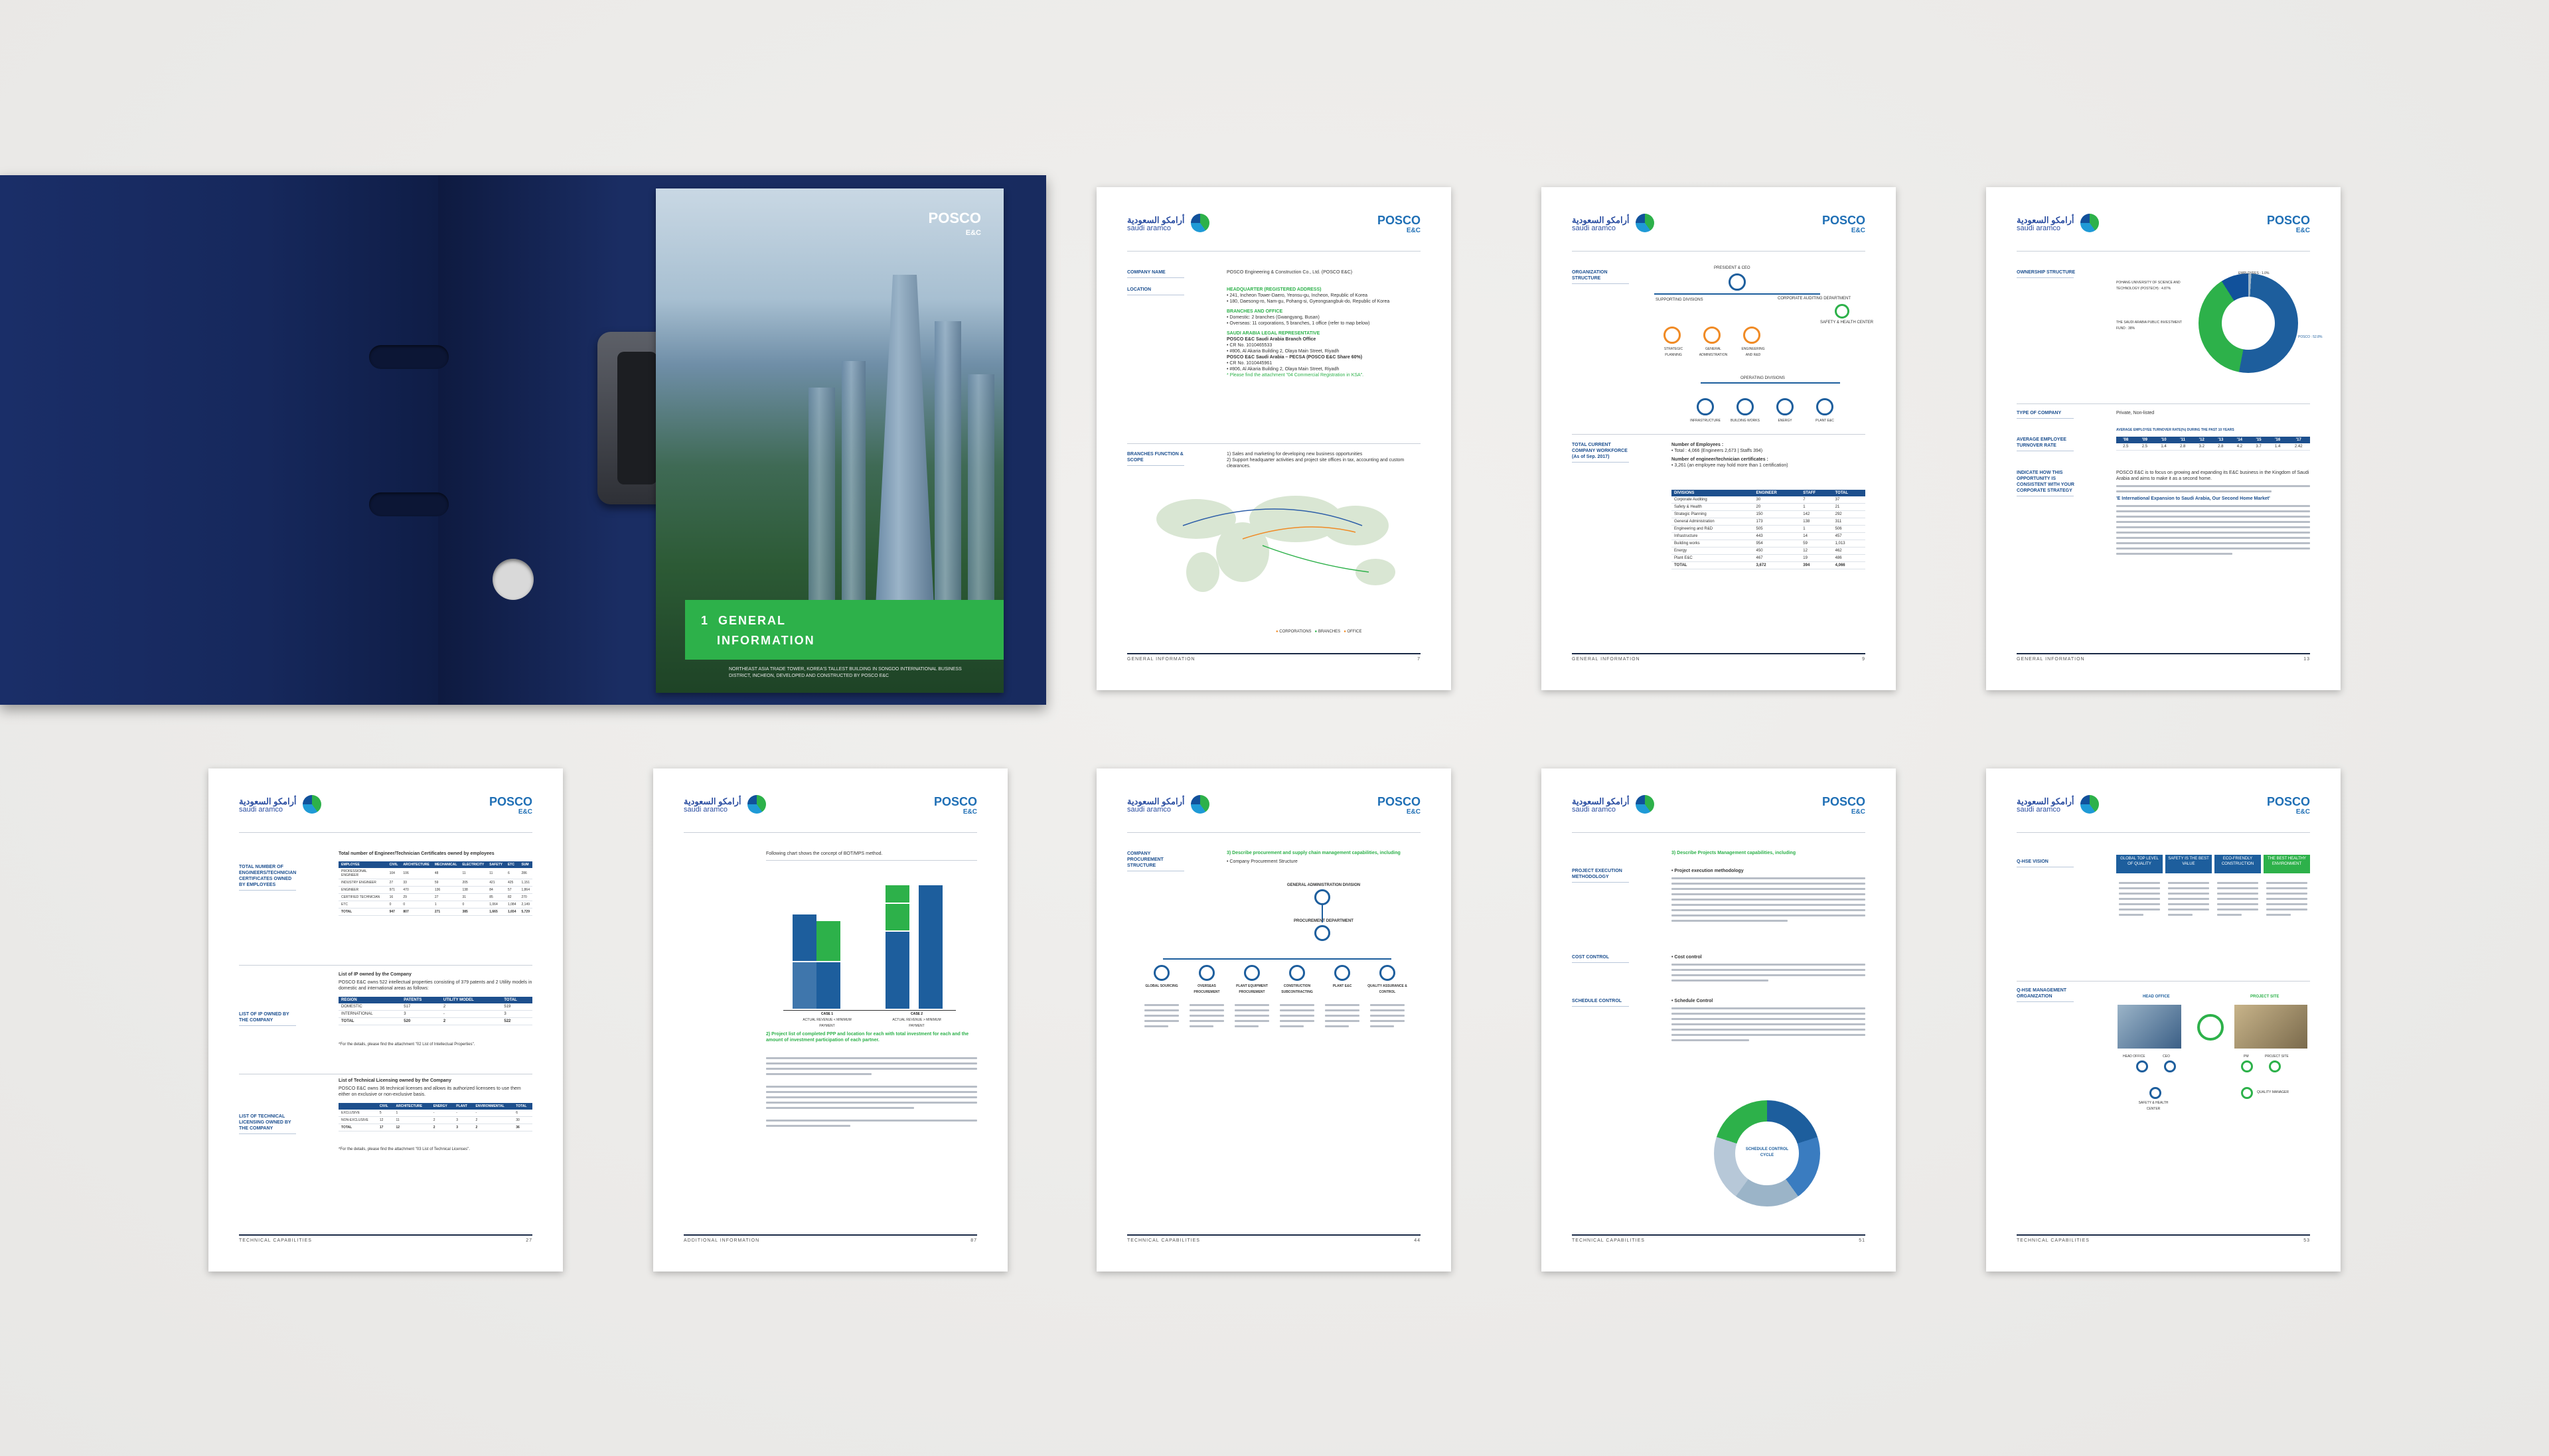 The height and width of the screenshot is (1456, 2549). Describe the element at coordinates (1763, 378) in the screenshot. I see `org-label: OPERATING DIVISIONS` at that location.